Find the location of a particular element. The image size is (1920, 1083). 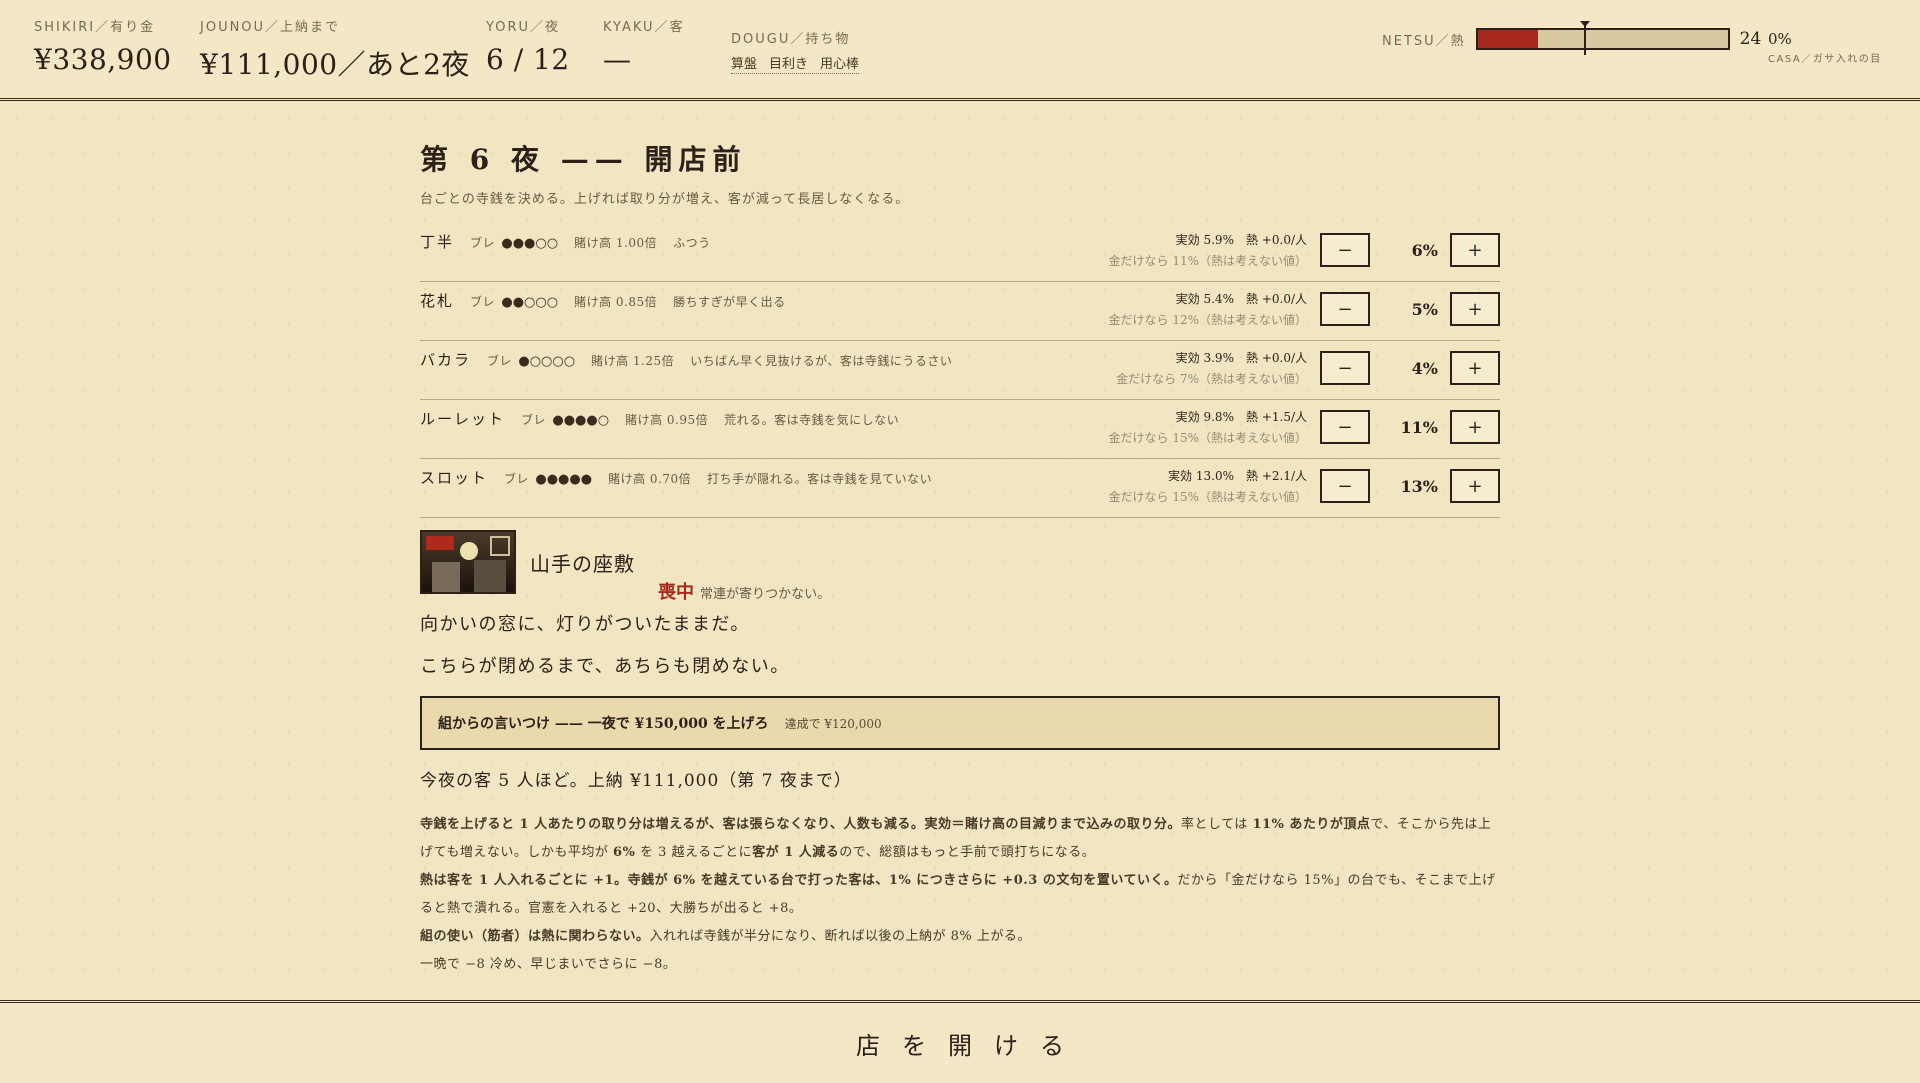

game-stake: 賭け高 1.25倍 is located at coordinates (633, 361).